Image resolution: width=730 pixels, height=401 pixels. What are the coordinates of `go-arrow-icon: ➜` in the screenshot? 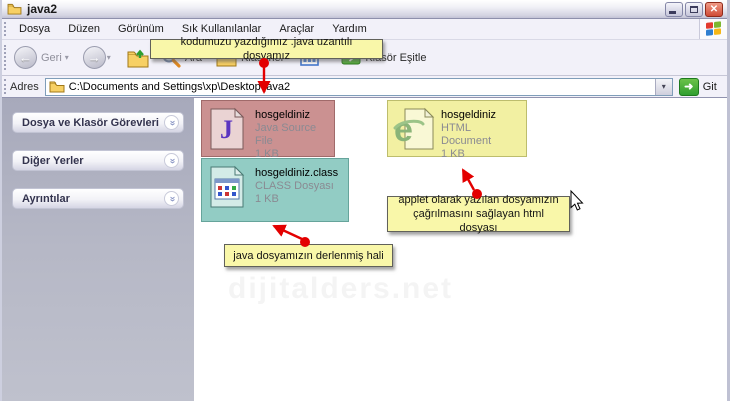 It's located at (689, 87).